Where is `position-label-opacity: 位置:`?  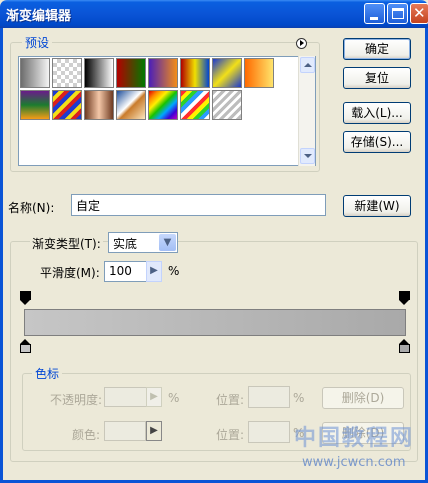
position-label-opacity: 位置: is located at coordinates (230, 400).